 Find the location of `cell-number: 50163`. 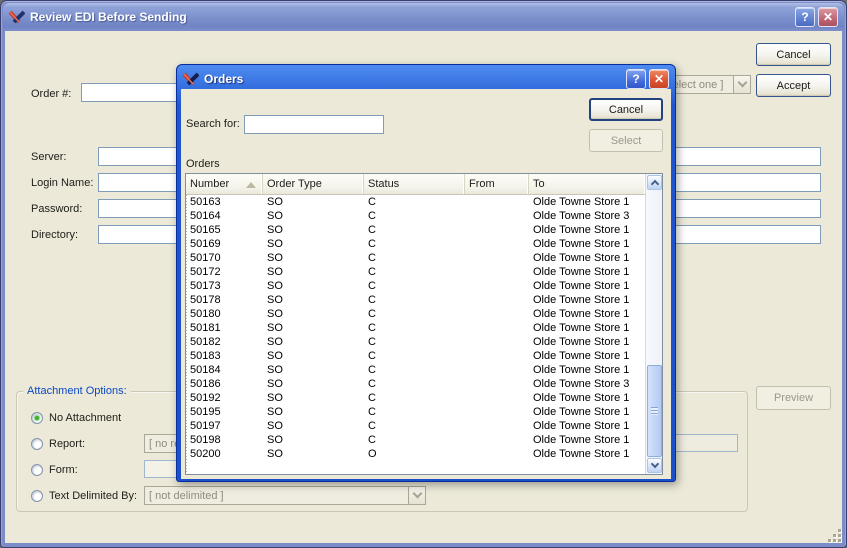

cell-number: 50163 is located at coordinates (205, 202).